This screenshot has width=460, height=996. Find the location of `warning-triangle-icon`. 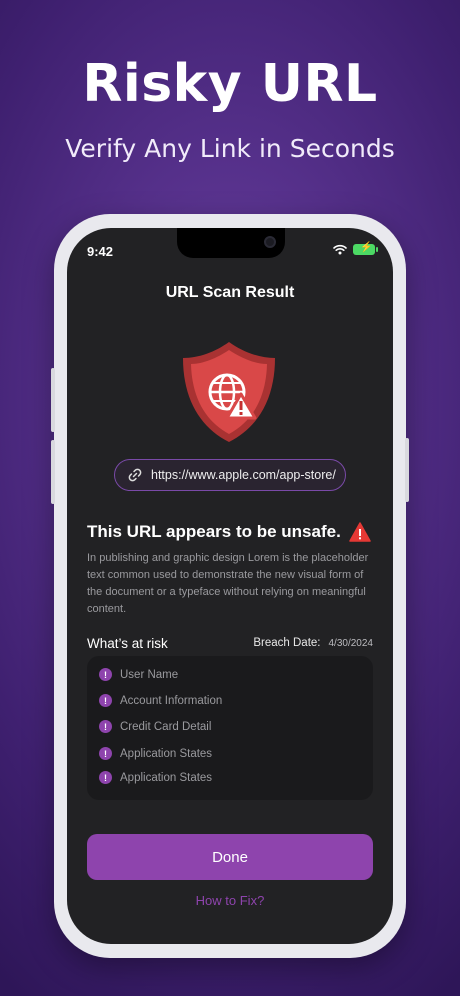

warning-triangle-icon is located at coordinates (360, 532).